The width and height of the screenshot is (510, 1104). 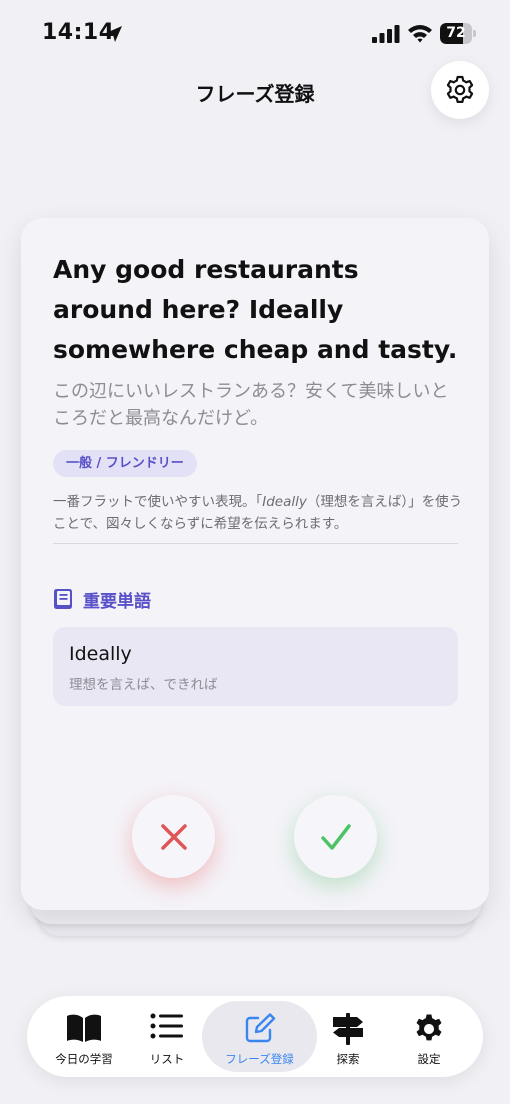 I want to click on divider, so click(x=255, y=543).